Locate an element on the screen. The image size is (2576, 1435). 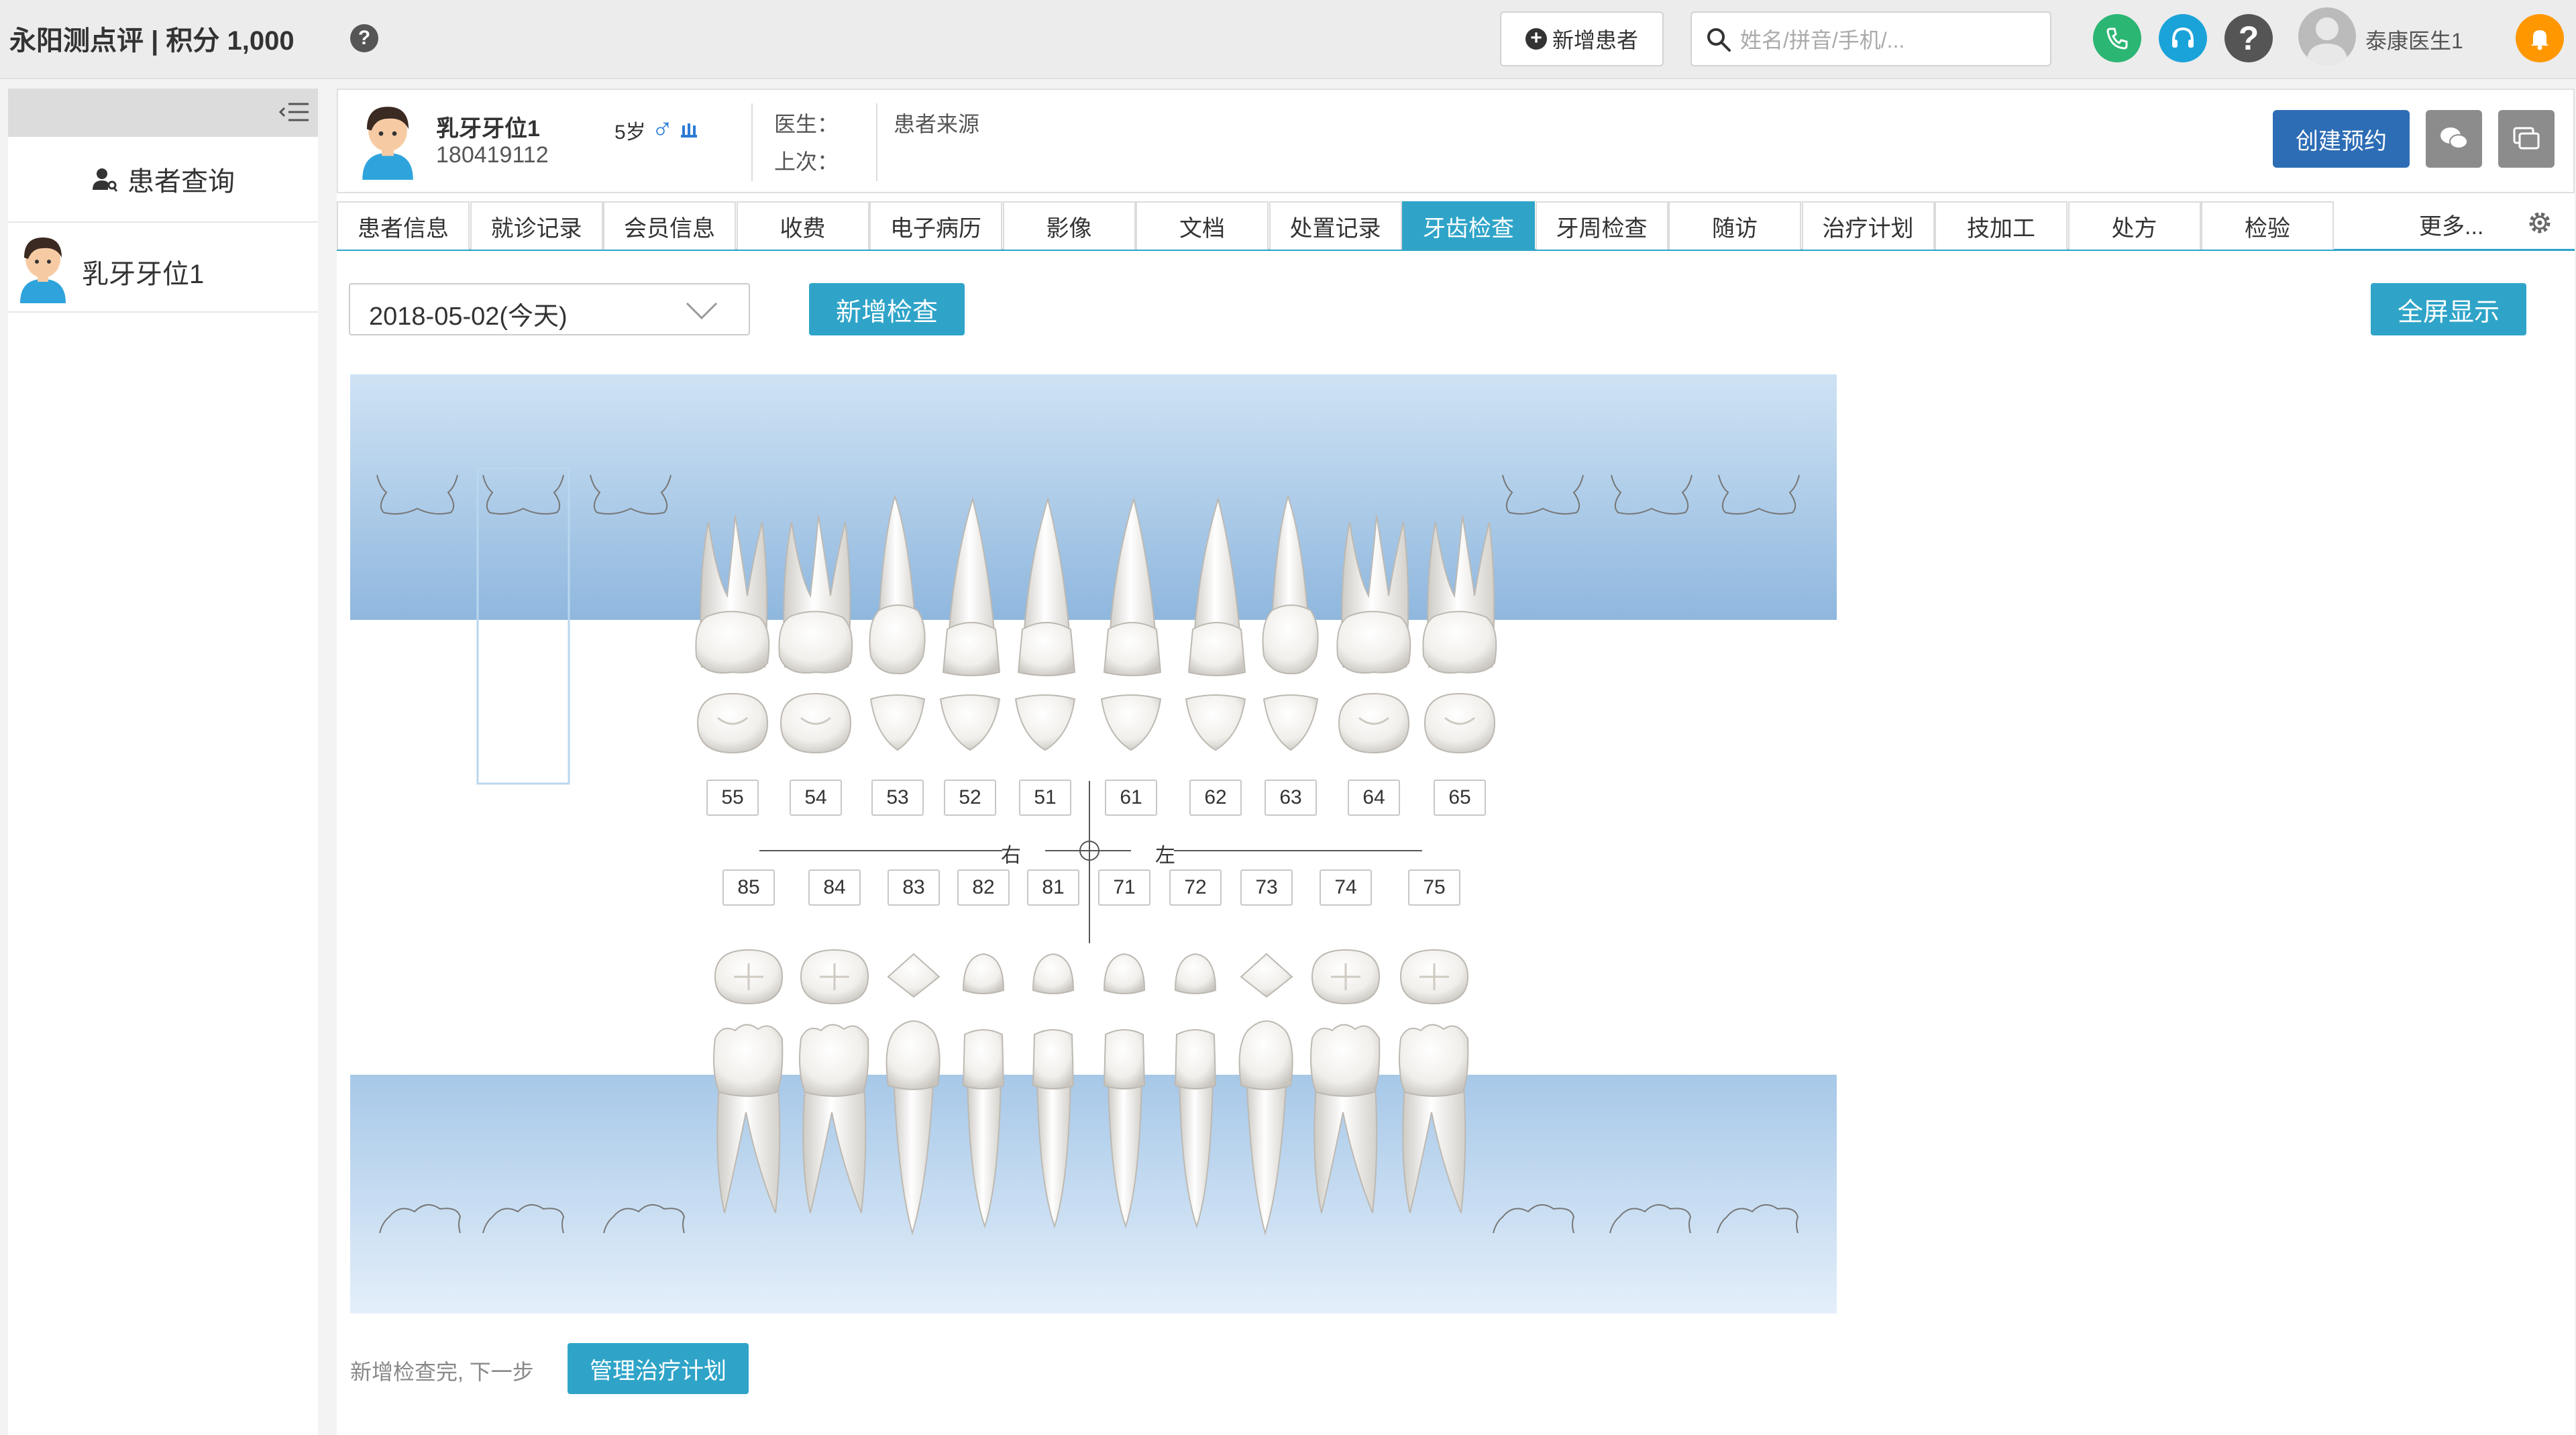
app-title: 永阳测点评 | 积分 1,000 is located at coordinates (151, 41).